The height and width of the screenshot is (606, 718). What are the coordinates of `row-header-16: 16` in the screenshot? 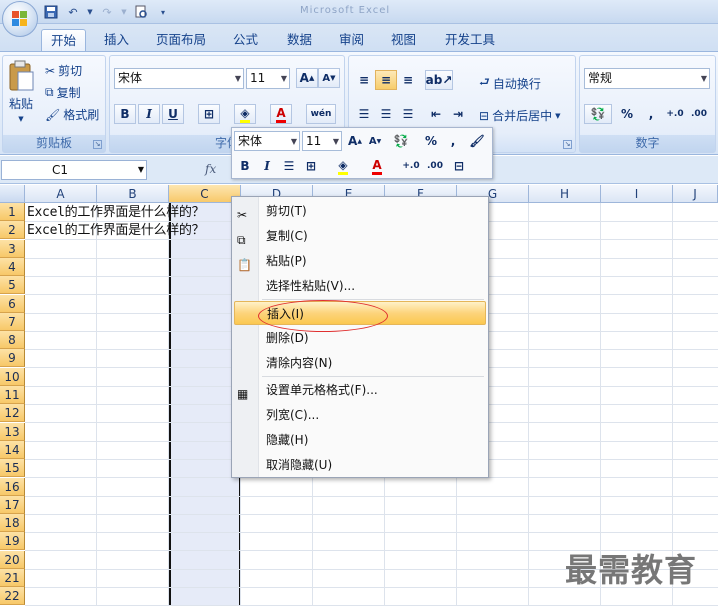 It's located at (12, 486).